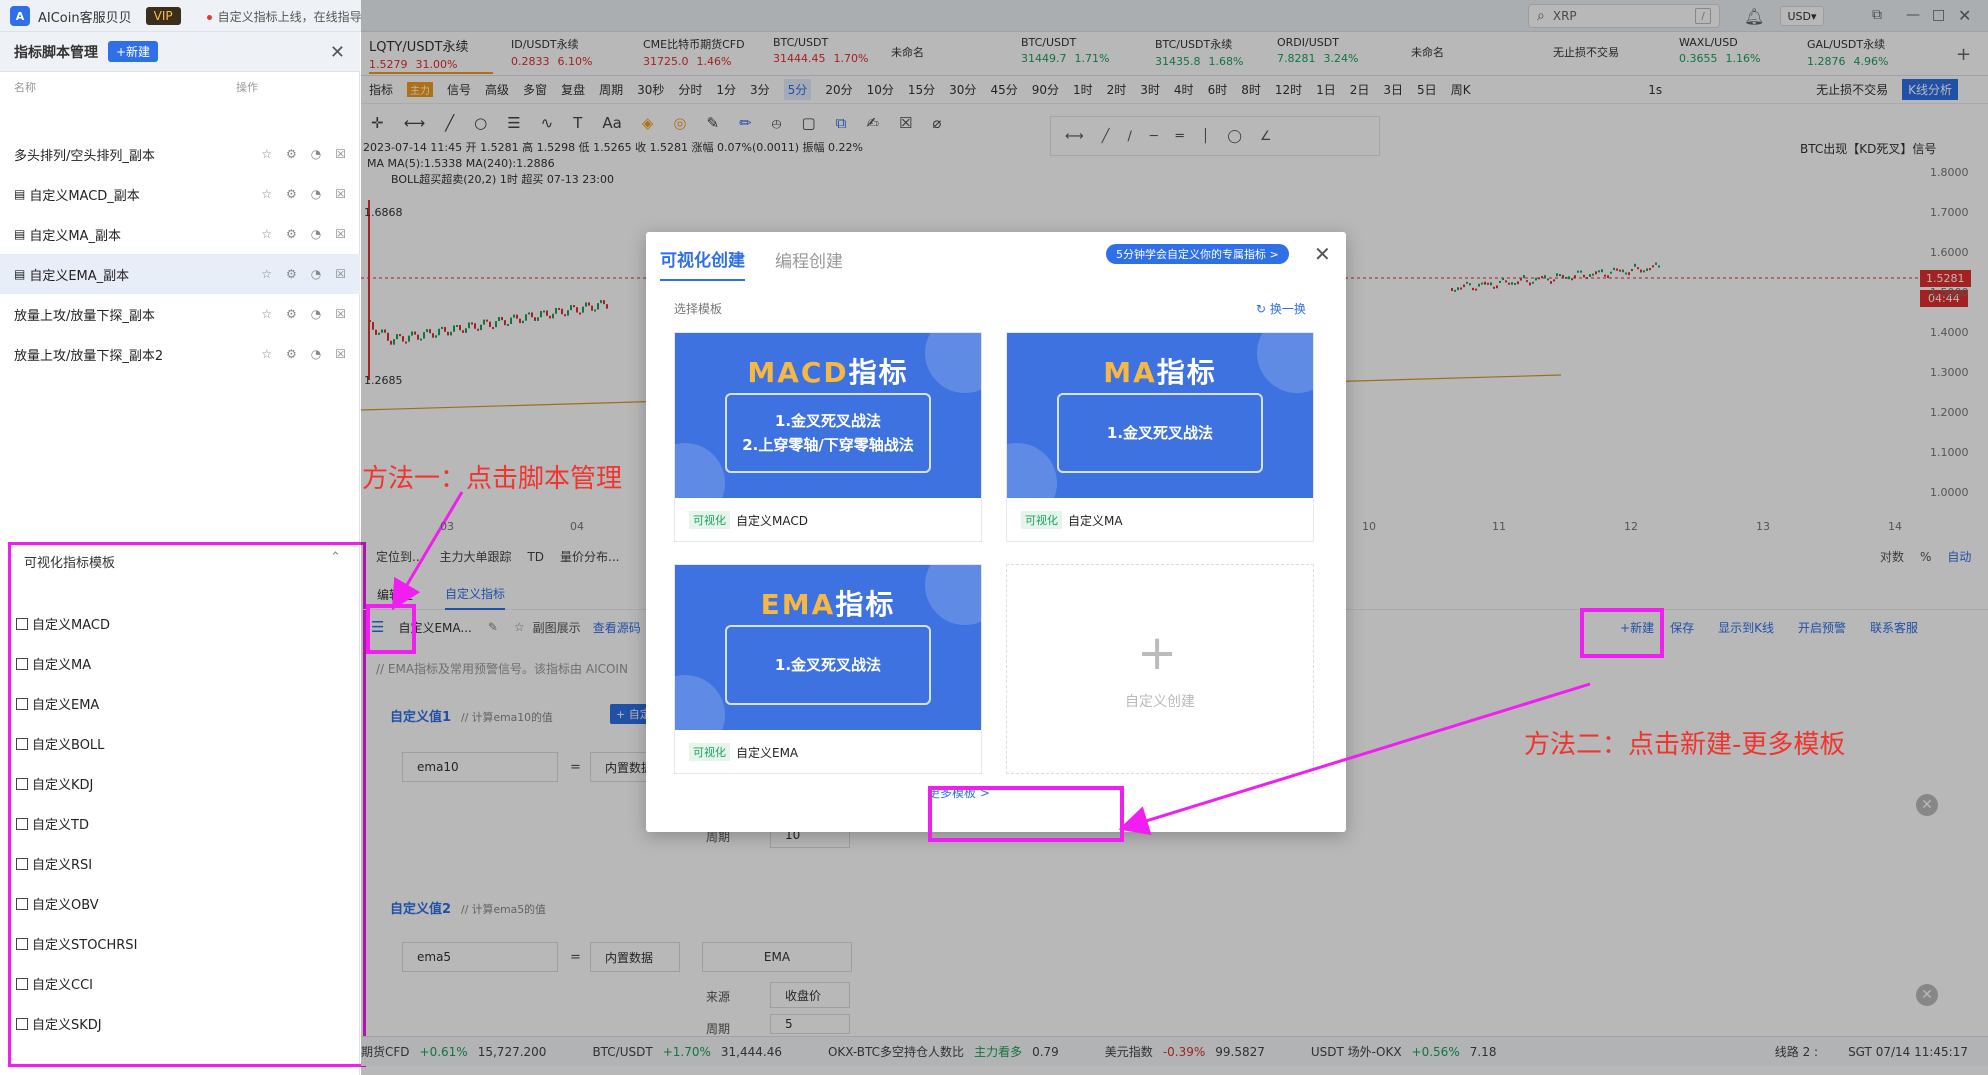 This screenshot has width=1988, height=1075. I want to click on x-tick-label: 03, so click(447, 526).